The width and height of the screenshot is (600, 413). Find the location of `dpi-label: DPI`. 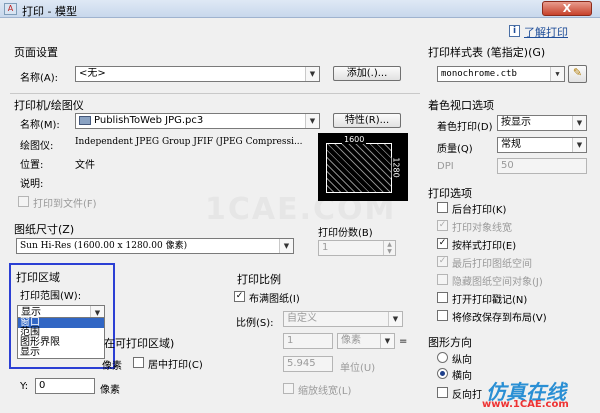

dpi-label: DPI is located at coordinates (445, 166).